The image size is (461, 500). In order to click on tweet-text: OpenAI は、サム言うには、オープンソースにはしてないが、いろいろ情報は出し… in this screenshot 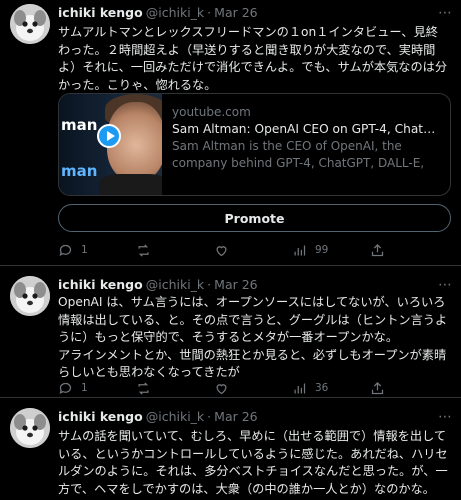, I will do `click(253, 337)`.